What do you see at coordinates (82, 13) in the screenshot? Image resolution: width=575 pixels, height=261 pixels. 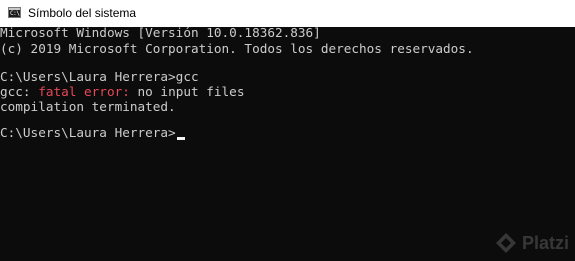 I see `window-title: Símbolo del sistema` at bounding box center [82, 13].